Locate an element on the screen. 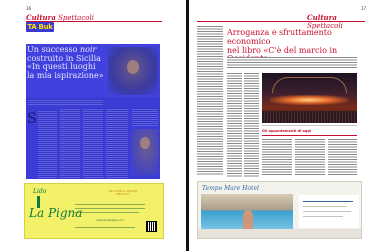  rubric-badge: TA Buk is located at coordinates (40, 27).